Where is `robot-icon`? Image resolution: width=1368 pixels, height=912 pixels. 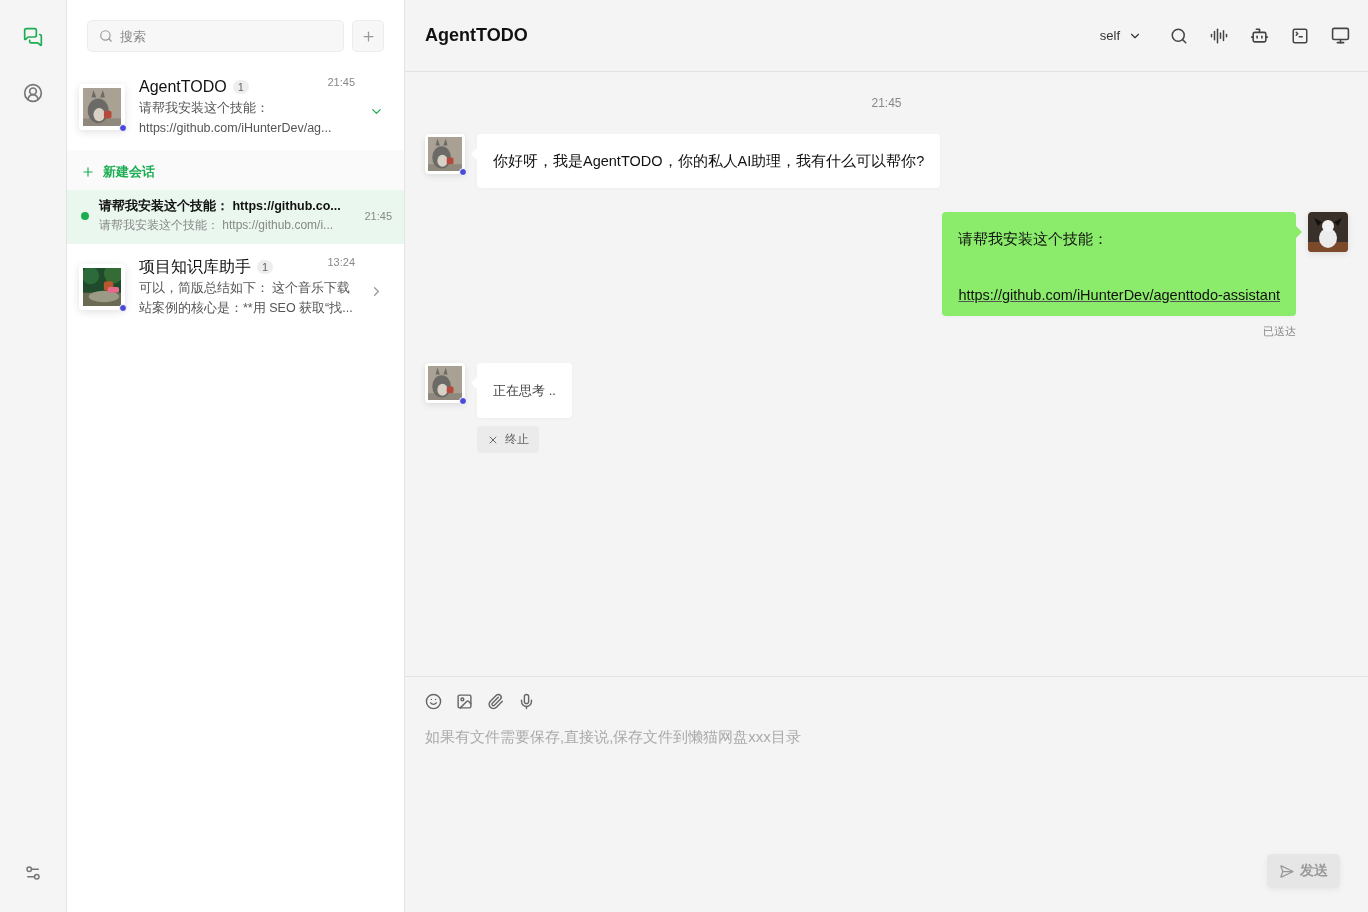 robot-icon is located at coordinates (1259, 35).